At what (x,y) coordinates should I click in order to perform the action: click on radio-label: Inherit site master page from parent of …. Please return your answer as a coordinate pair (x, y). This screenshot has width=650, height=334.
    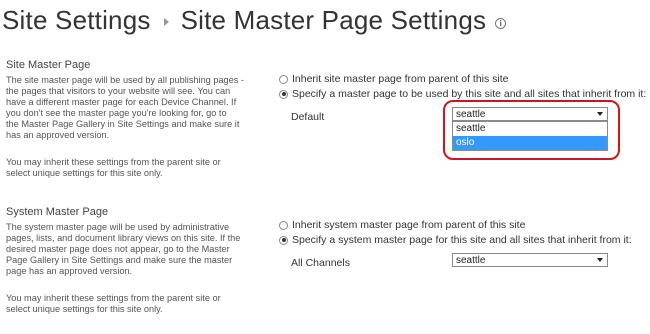
    Looking at the image, I should click on (400, 79).